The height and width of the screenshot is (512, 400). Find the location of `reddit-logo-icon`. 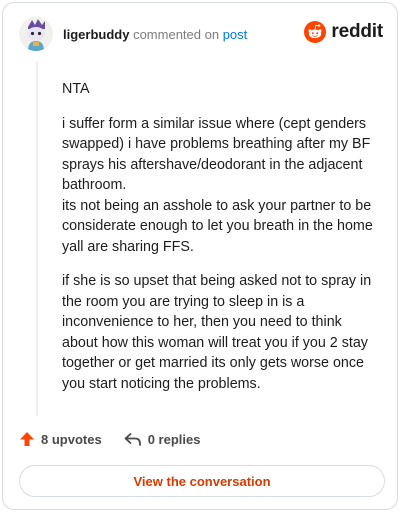

reddit-logo-icon is located at coordinates (315, 32).